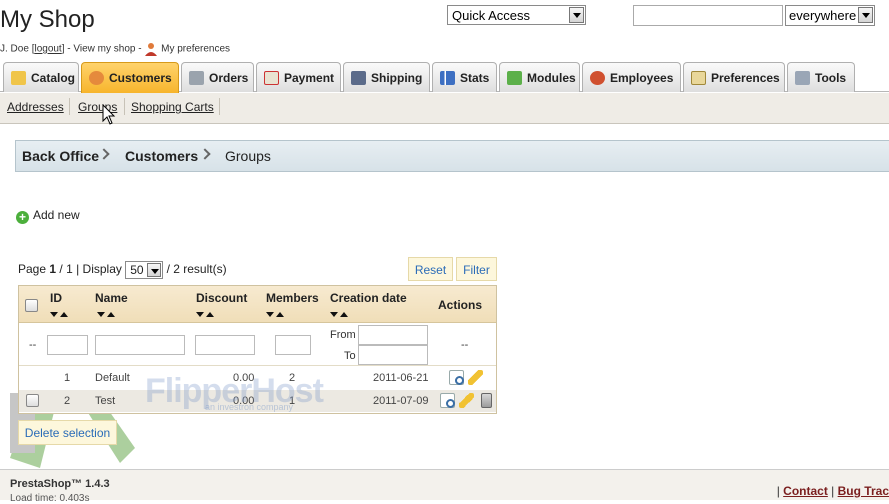 The height and width of the screenshot is (504, 889). What do you see at coordinates (112, 378) in the screenshot?
I see `row-name: Default` at bounding box center [112, 378].